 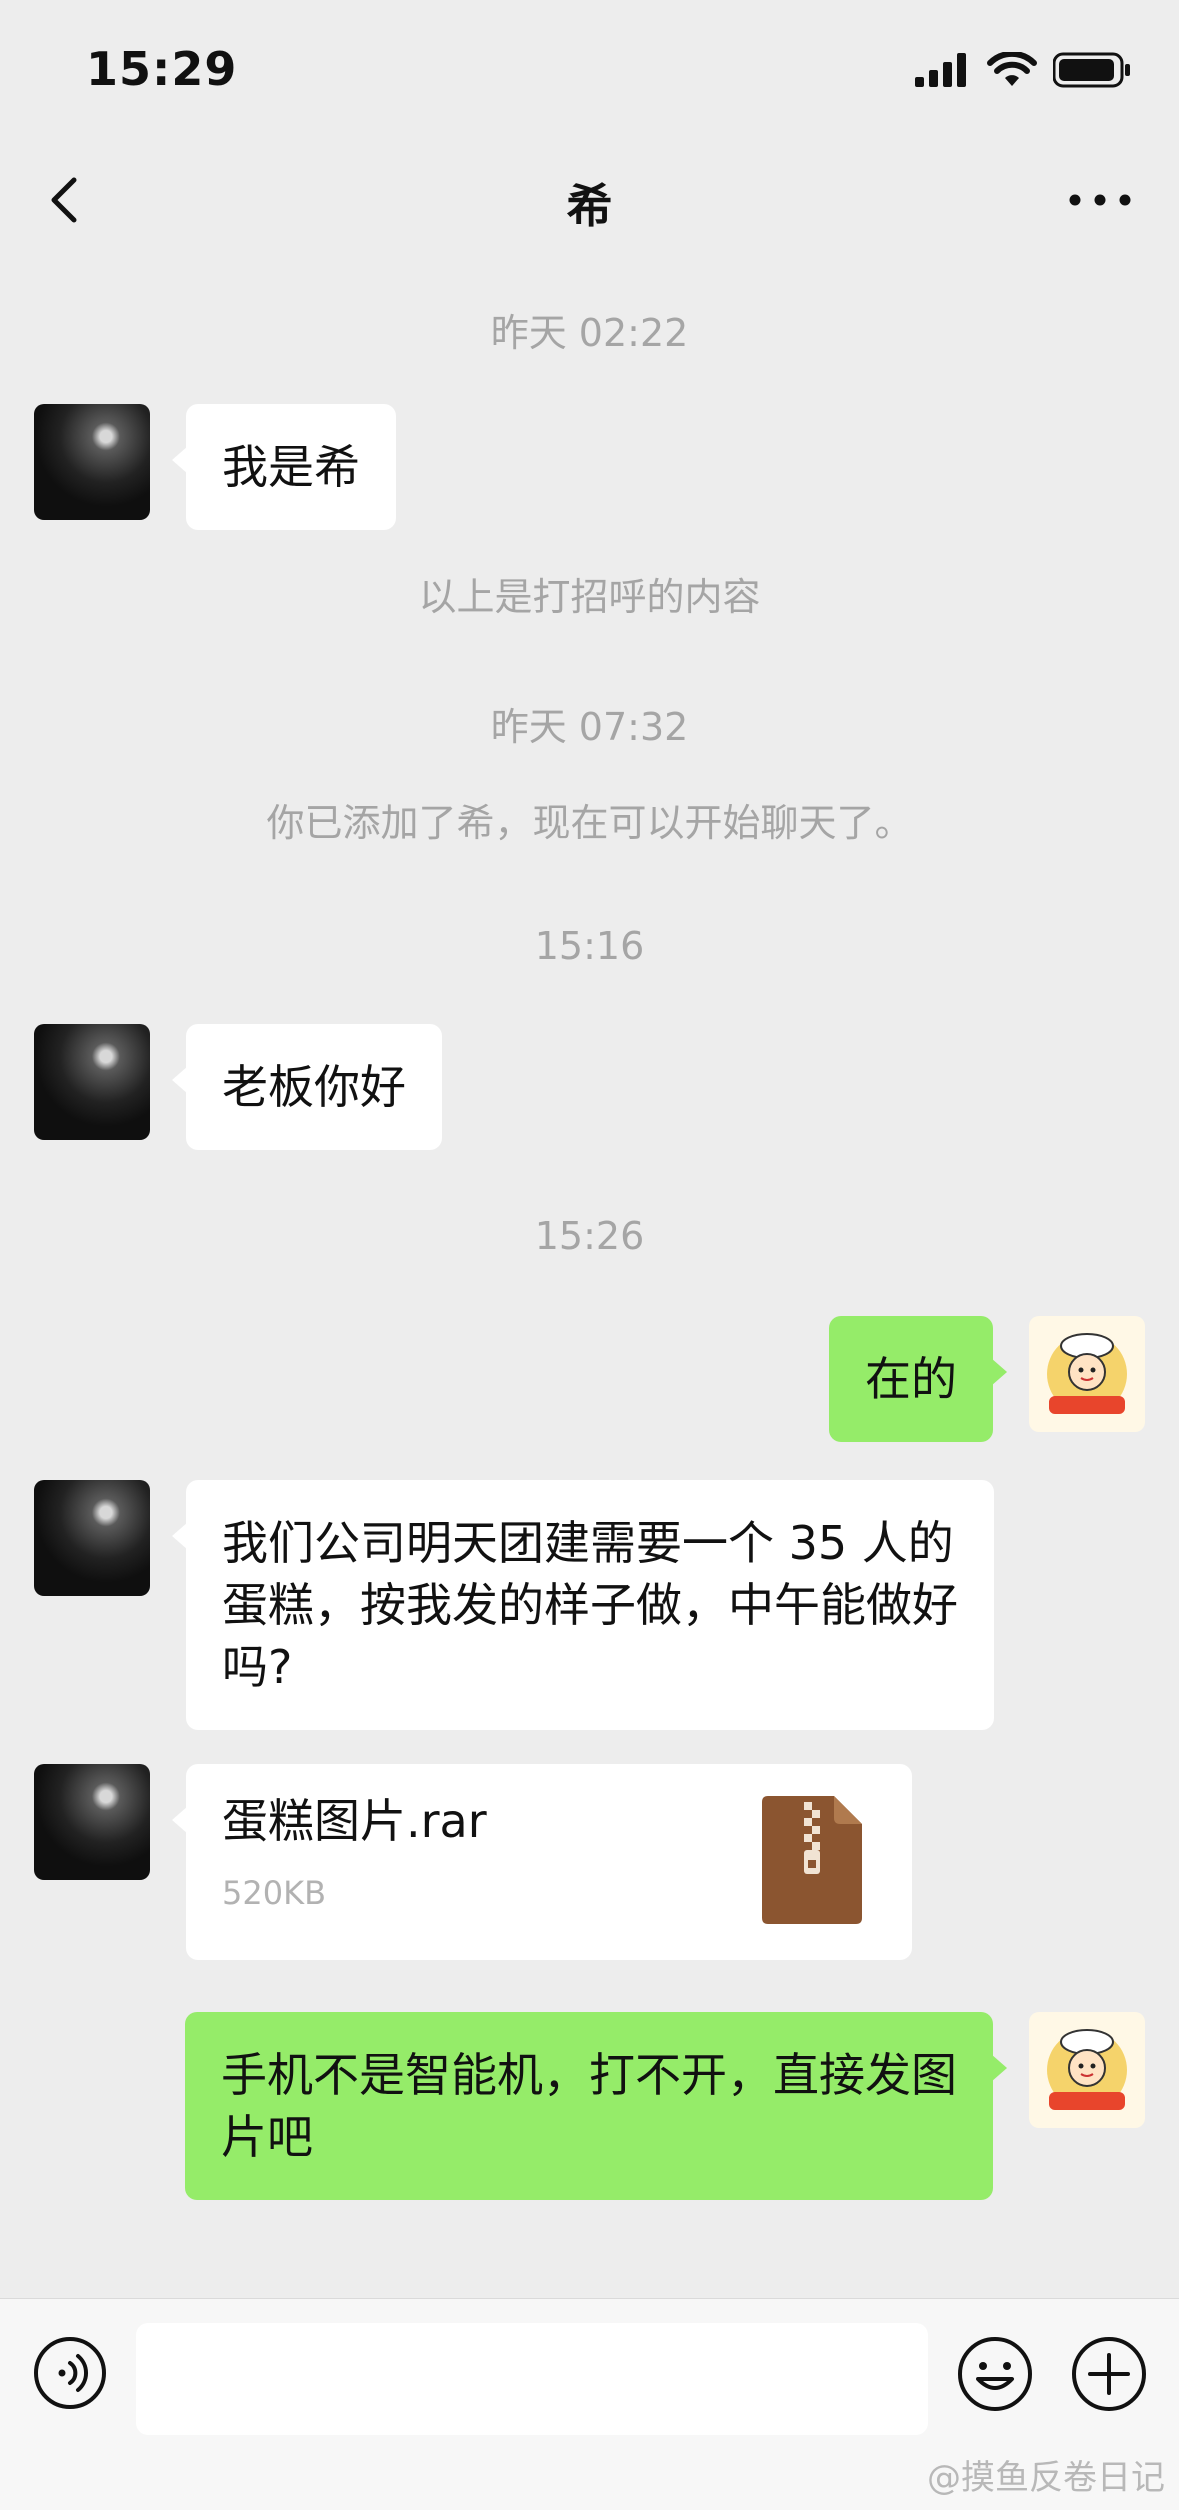 I want to click on status-time: 15:29, so click(x=162, y=69).